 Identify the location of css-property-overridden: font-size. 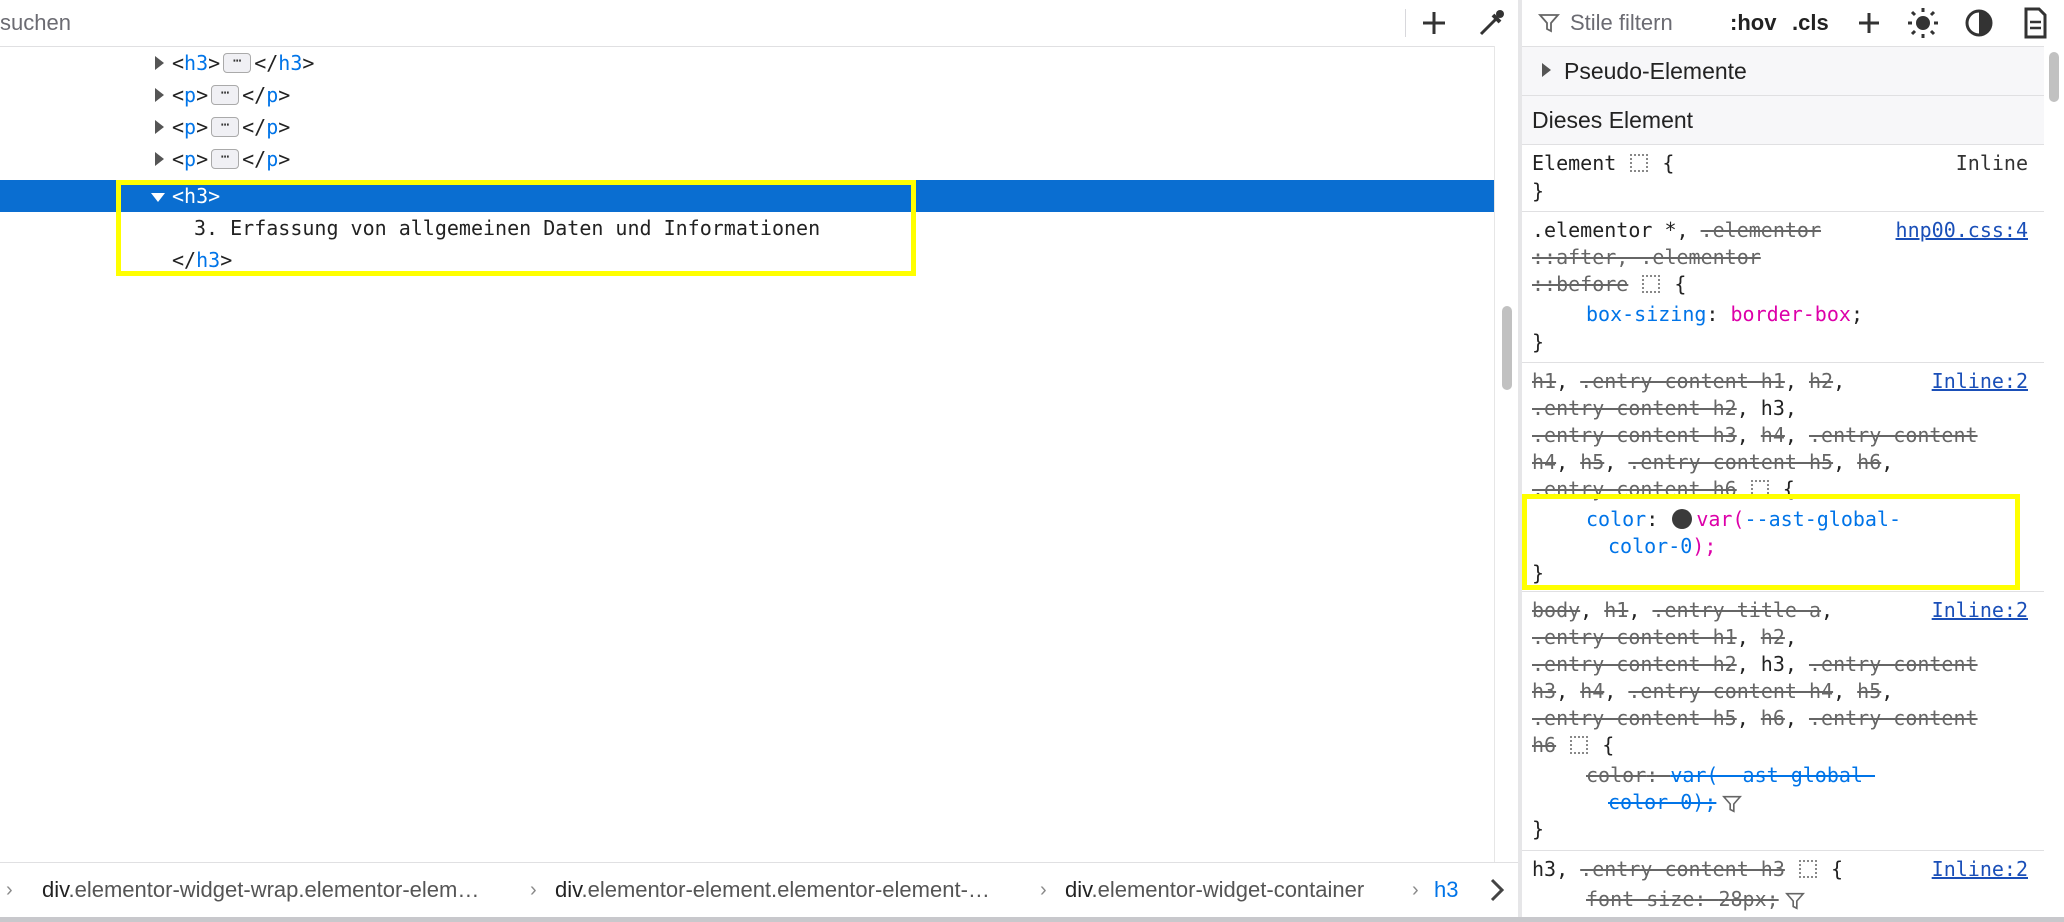
(1640, 899).